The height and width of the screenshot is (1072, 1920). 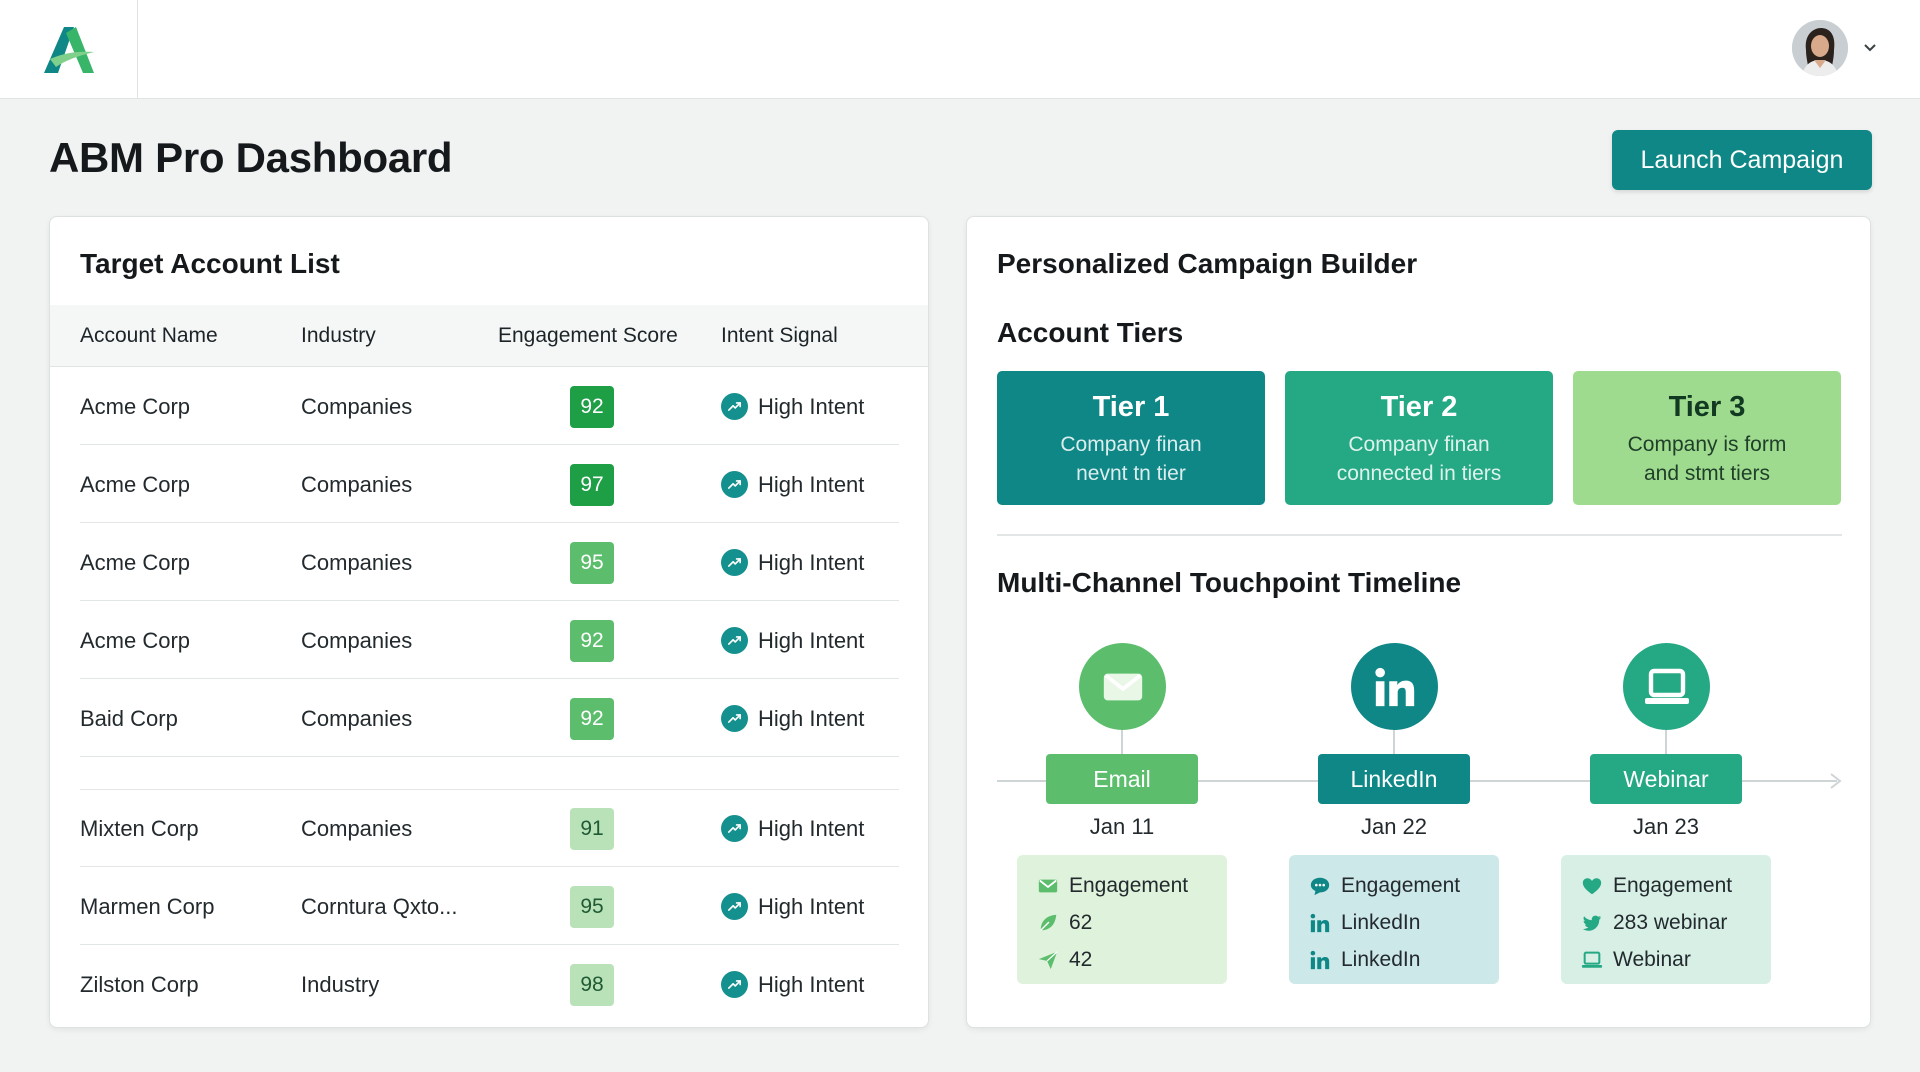 I want to click on user-avatar, so click(x=1820, y=48).